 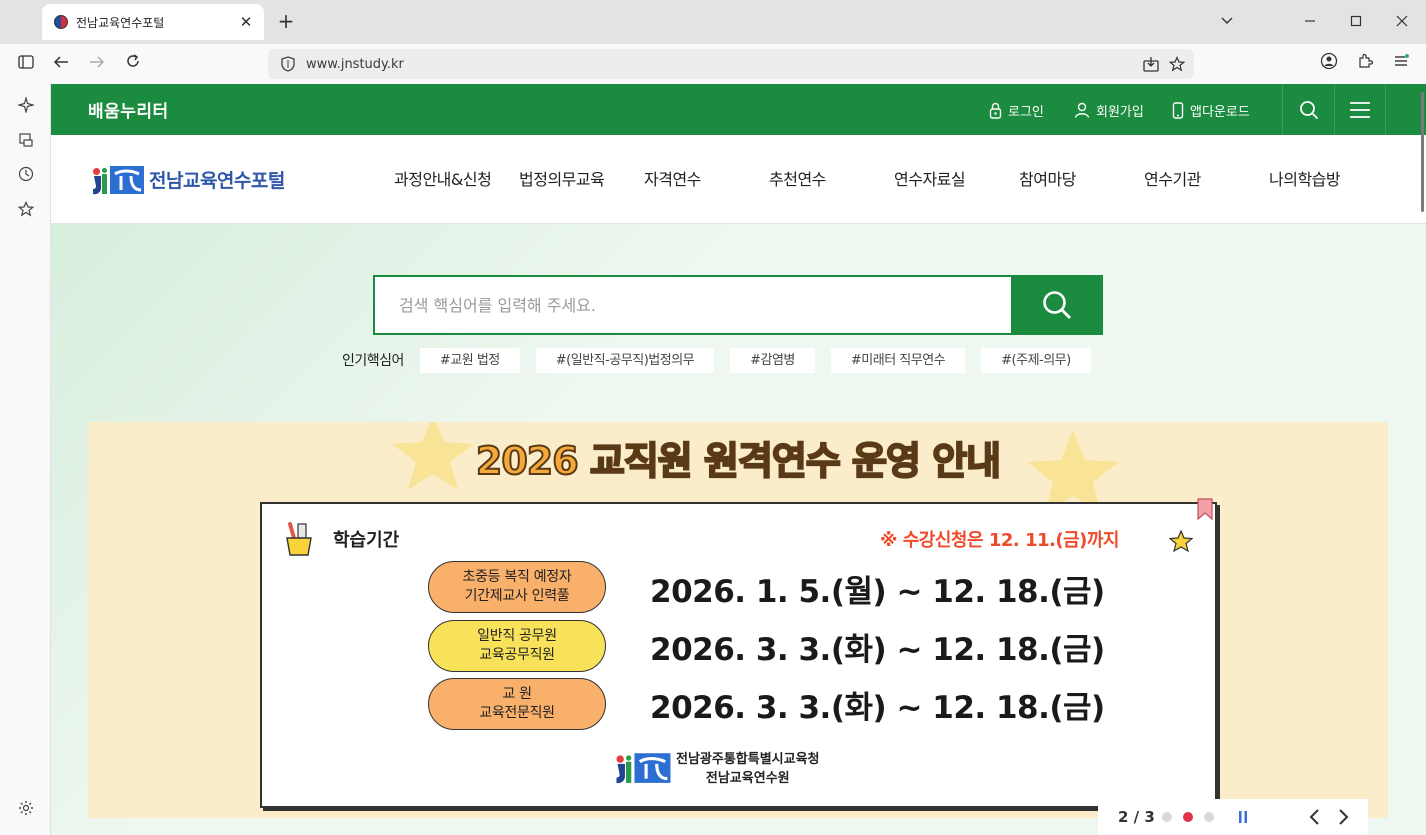 I want to click on site-menu-button, so click(x=1360, y=109).